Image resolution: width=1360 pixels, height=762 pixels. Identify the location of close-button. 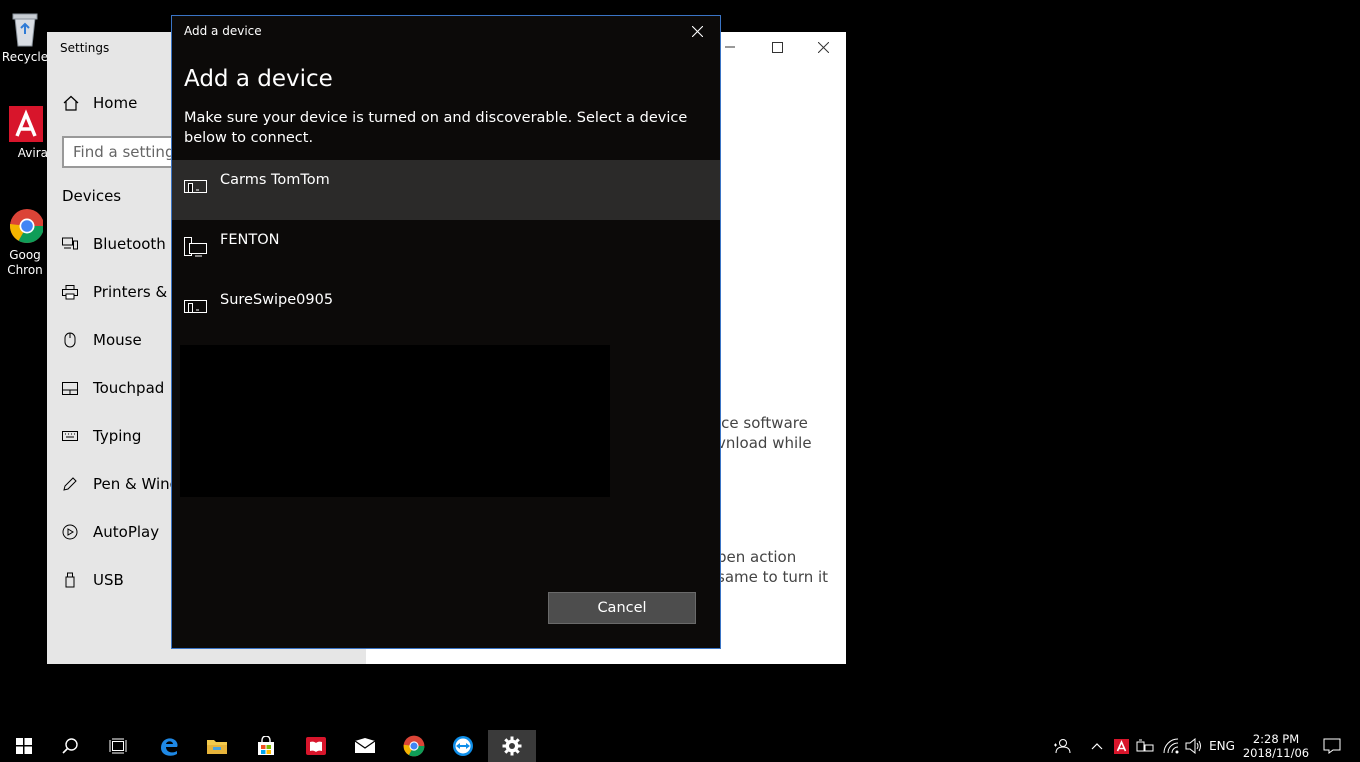
(823, 47).